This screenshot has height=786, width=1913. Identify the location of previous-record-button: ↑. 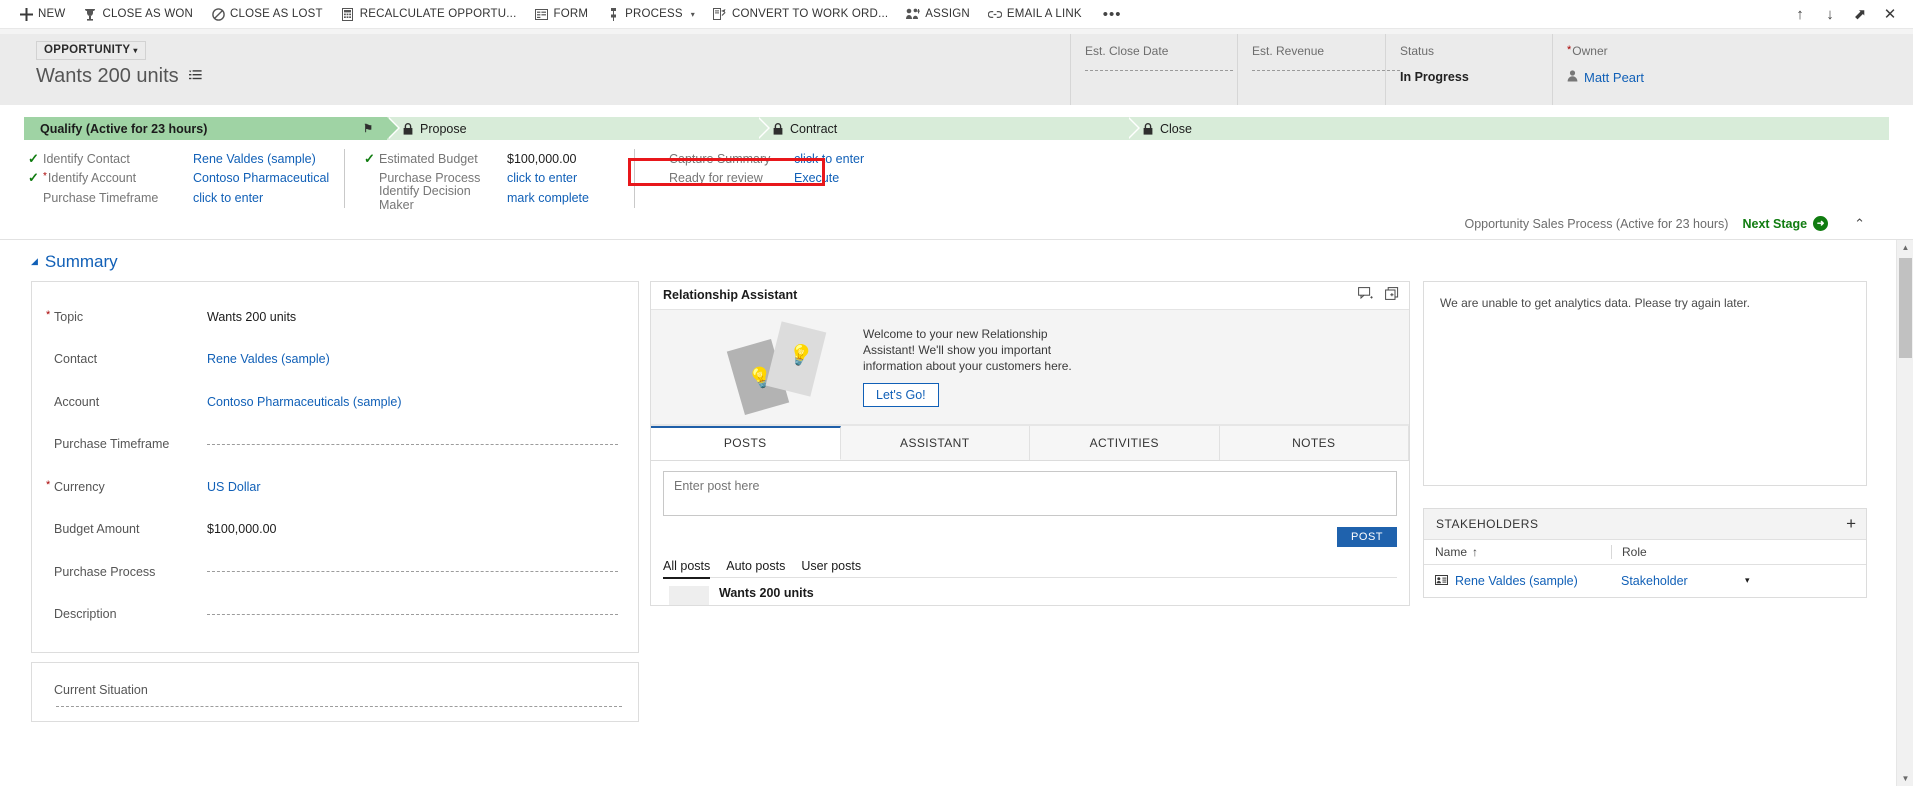
(1800, 14).